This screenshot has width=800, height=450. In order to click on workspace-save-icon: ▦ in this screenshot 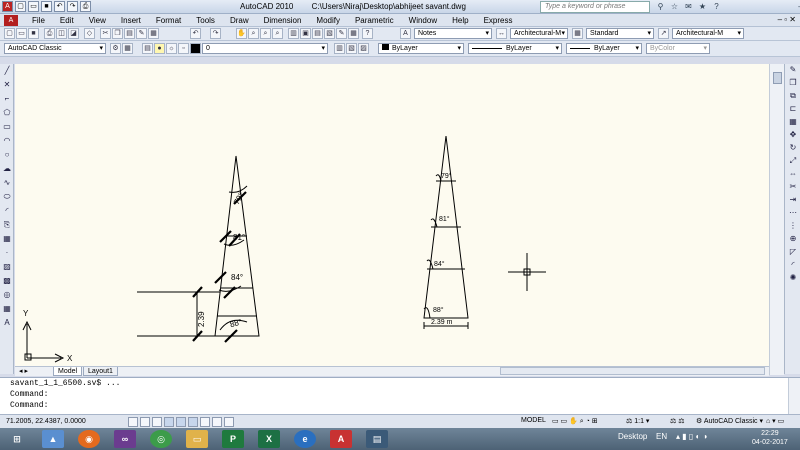, I will do `click(127, 48)`.